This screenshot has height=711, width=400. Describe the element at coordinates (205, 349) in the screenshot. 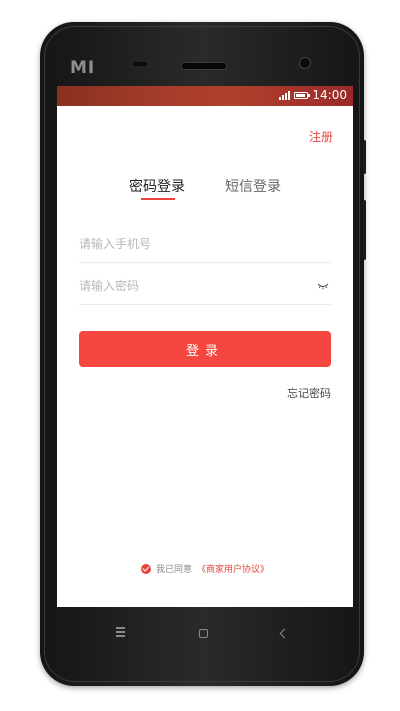

I see `login-button: 登录` at that location.